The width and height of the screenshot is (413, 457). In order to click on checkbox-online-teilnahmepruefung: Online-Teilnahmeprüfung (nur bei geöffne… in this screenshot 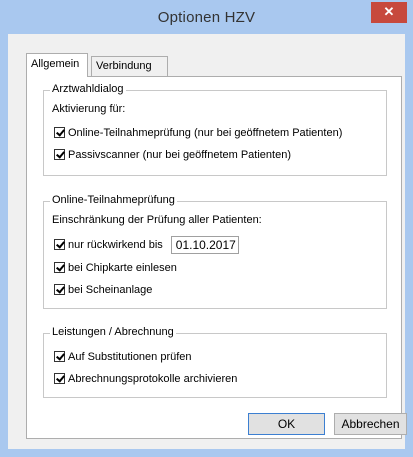, I will do `click(198, 133)`.